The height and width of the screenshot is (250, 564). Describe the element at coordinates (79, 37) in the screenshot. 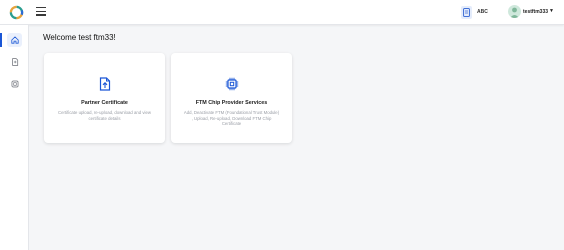

I see `page-title: Welcome test ftm33!` at that location.